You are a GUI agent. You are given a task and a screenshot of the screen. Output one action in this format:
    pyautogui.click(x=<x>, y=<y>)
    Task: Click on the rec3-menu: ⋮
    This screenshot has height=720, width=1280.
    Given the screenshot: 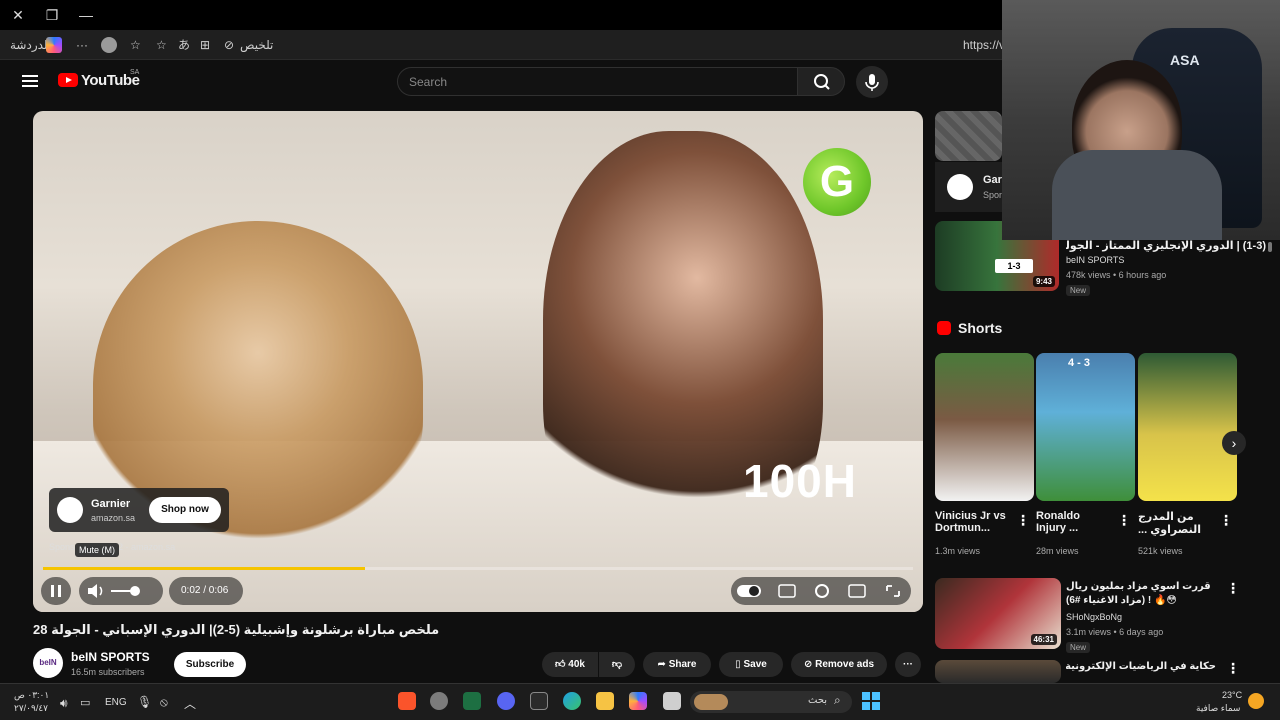 What is the action you would take?
    pyautogui.click(x=1233, y=668)
    